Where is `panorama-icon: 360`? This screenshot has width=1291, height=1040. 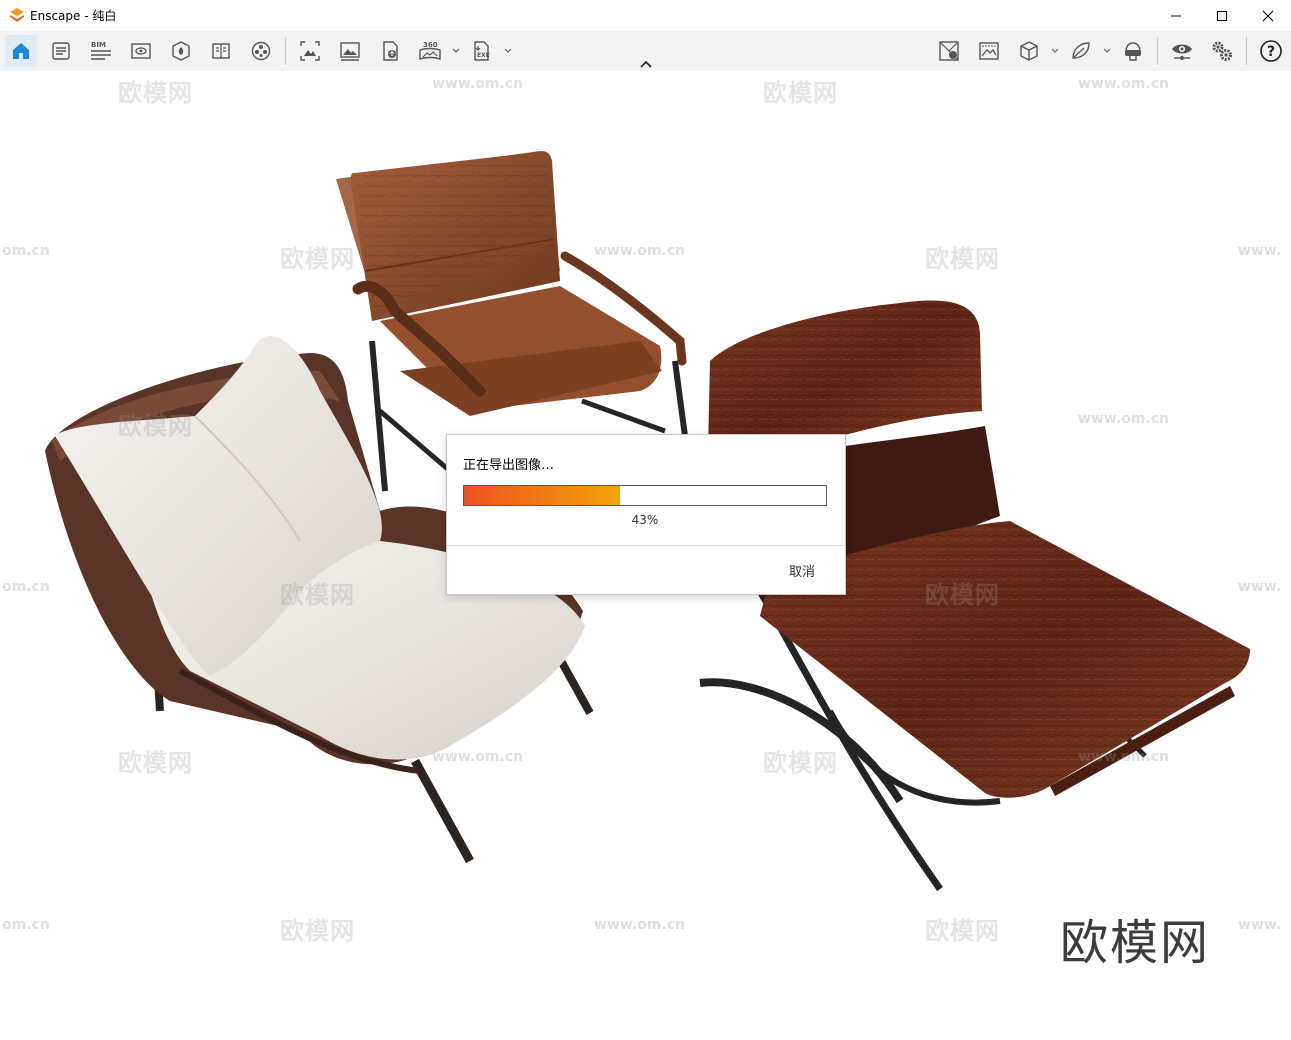 panorama-icon: 360 is located at coordinates (430, 50).